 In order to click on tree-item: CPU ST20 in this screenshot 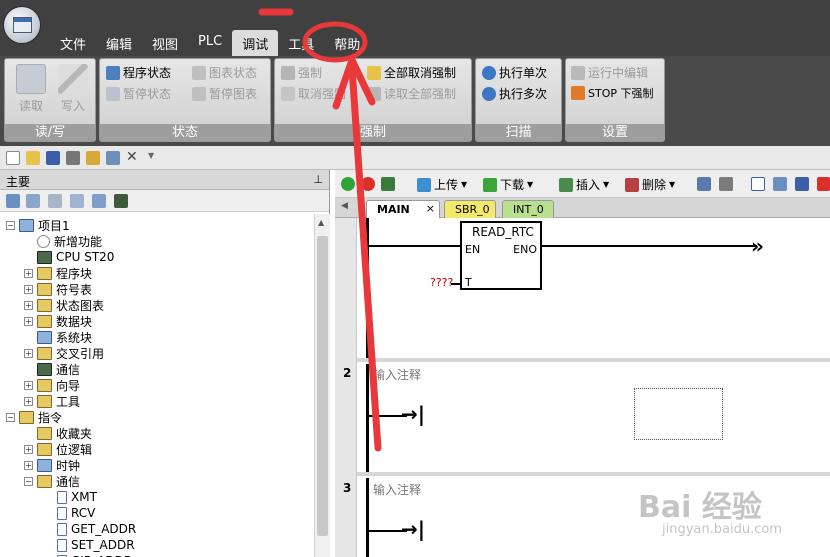, I will do `click(69, 257)`.